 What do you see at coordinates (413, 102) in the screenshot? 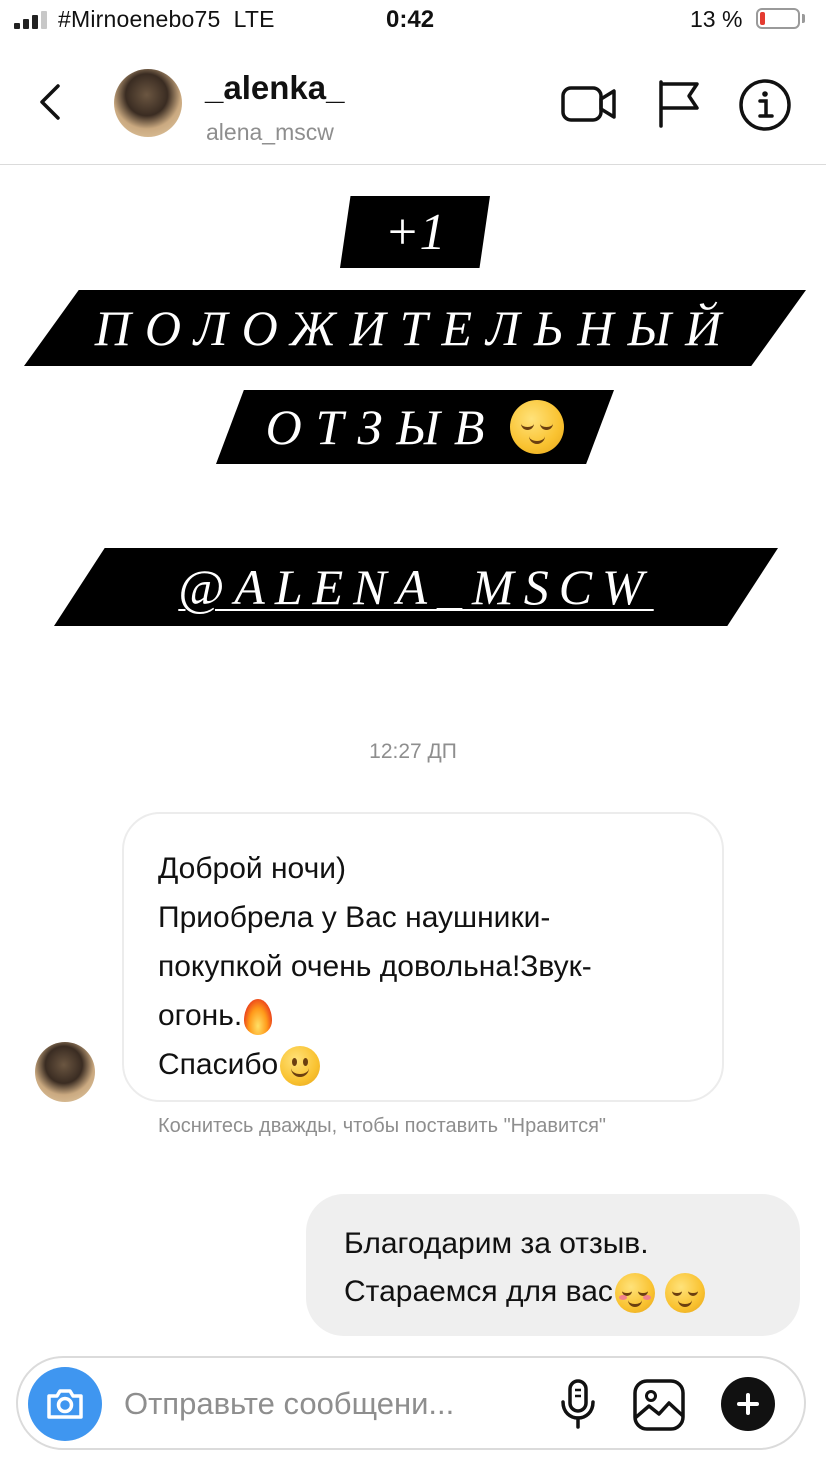
I see `chat-header: _alenka_ alena_mscw` at bounding box center [413, 102].